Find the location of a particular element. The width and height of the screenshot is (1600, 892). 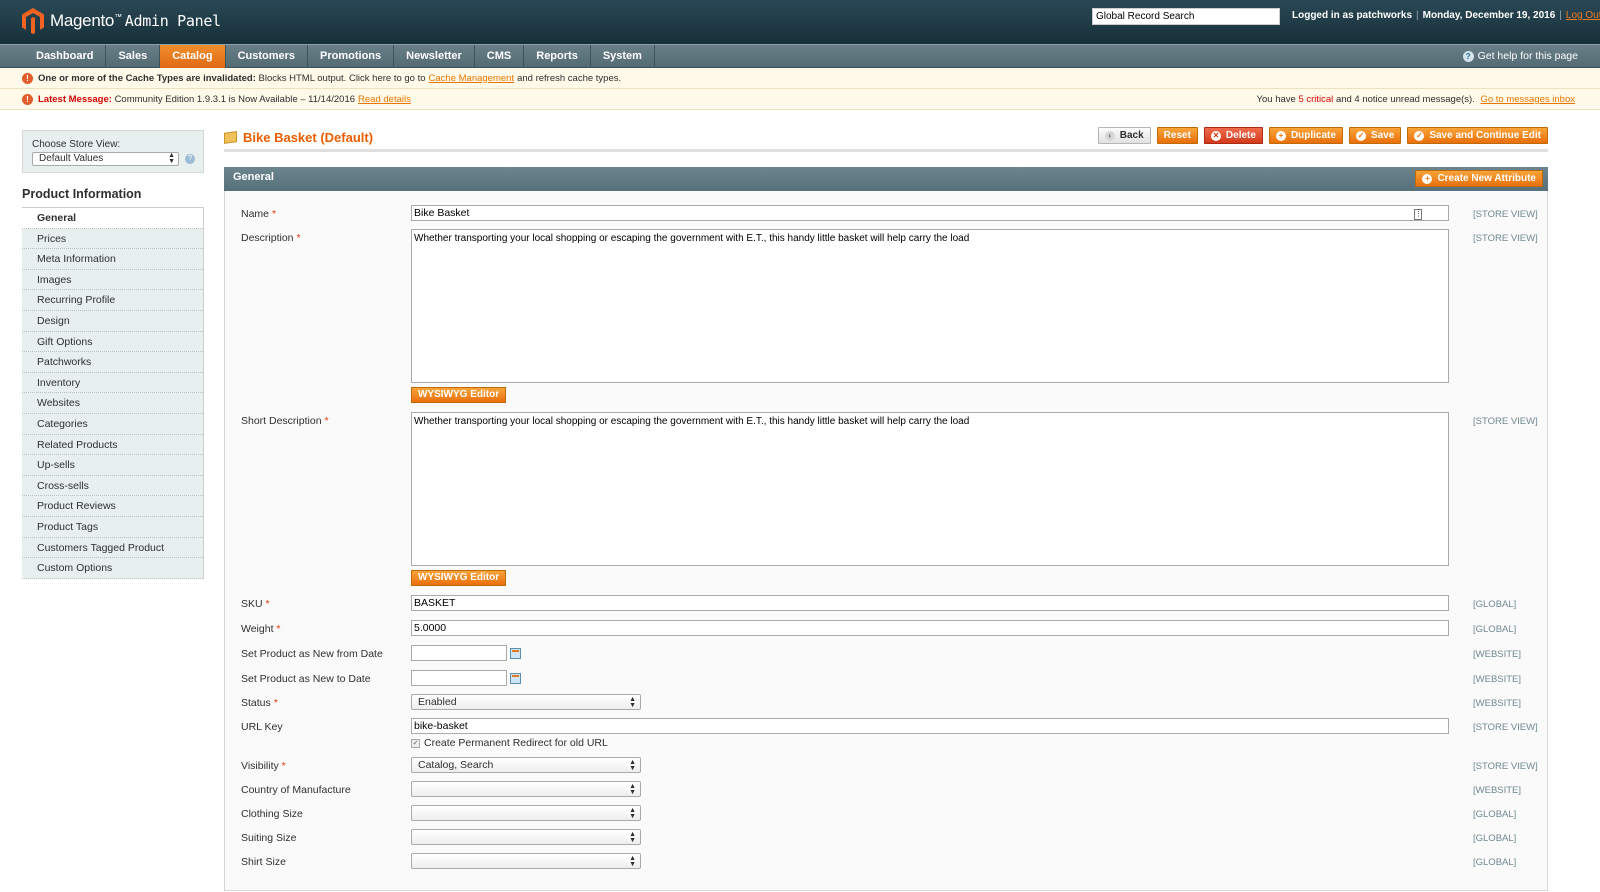

clothing-size-label: Clothing Size is located at coordinates (272, 814).